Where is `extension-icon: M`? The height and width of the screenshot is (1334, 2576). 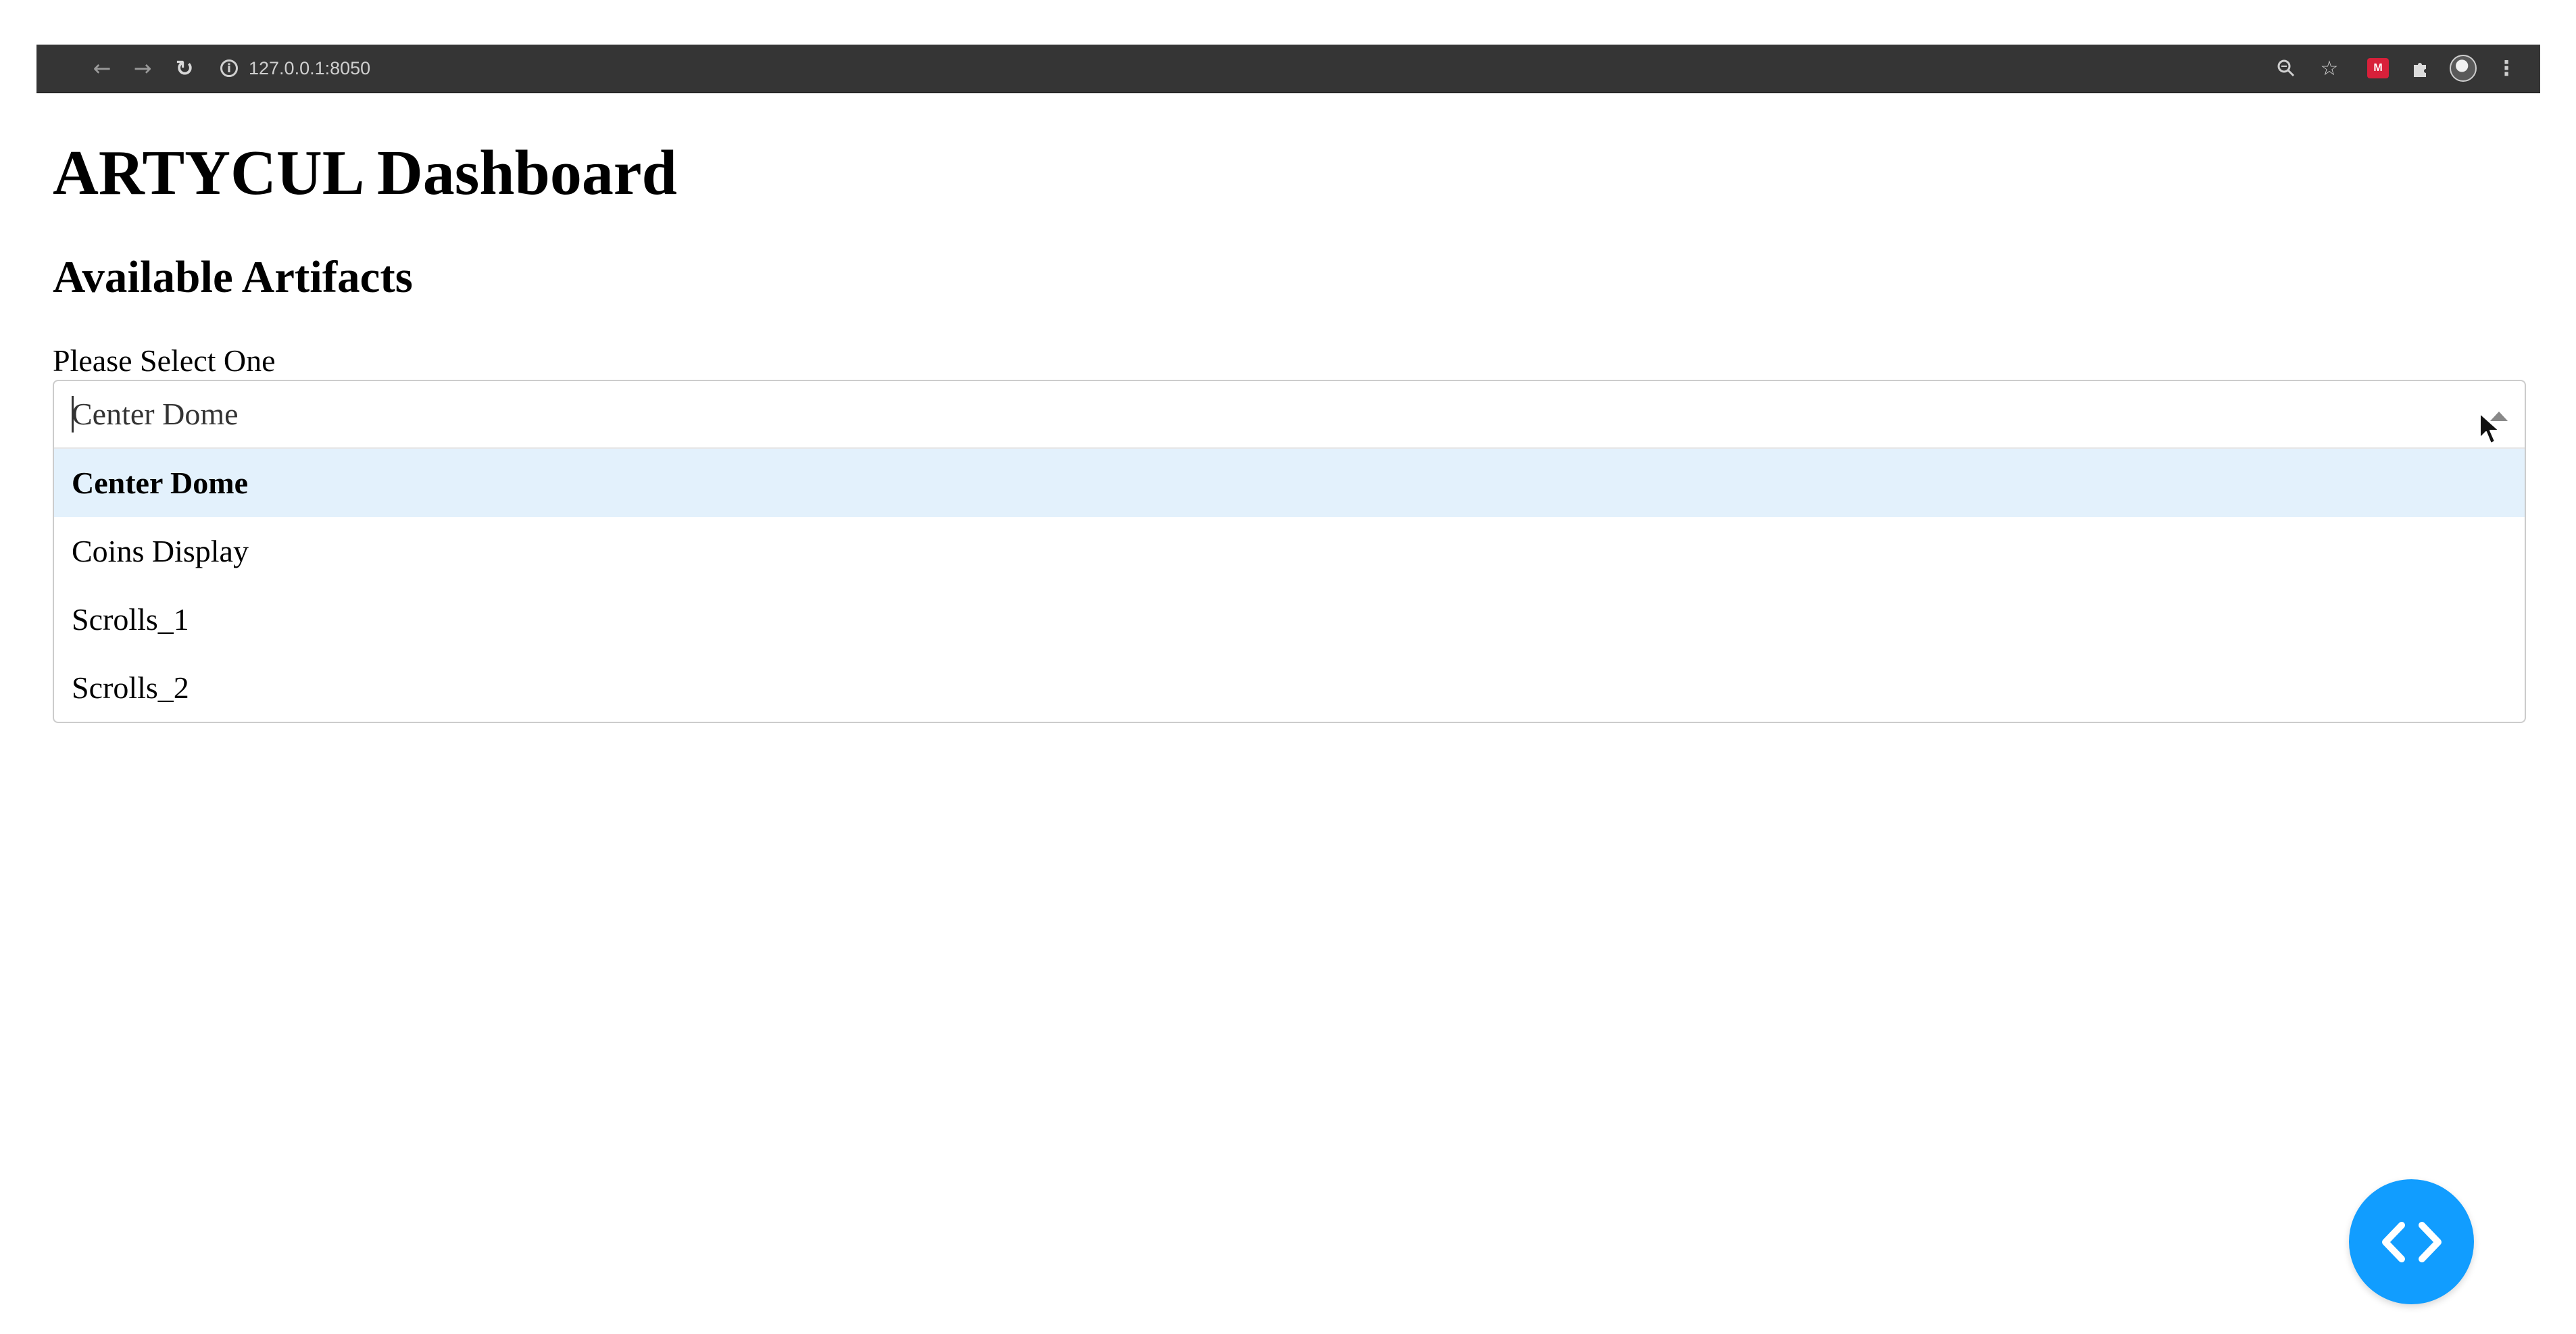
extension-icon: M is located at coordinates (2378, 68).